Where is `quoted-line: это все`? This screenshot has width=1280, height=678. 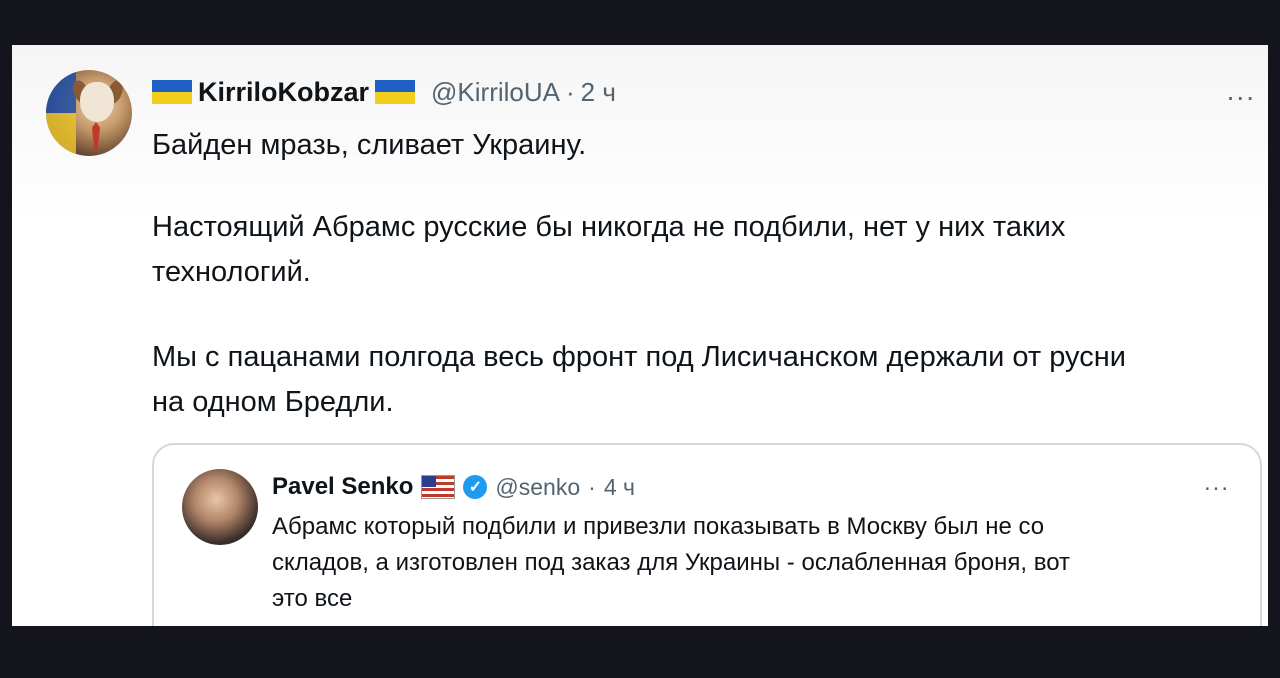 quoted-line: это все is located at coordinates (312, 598).